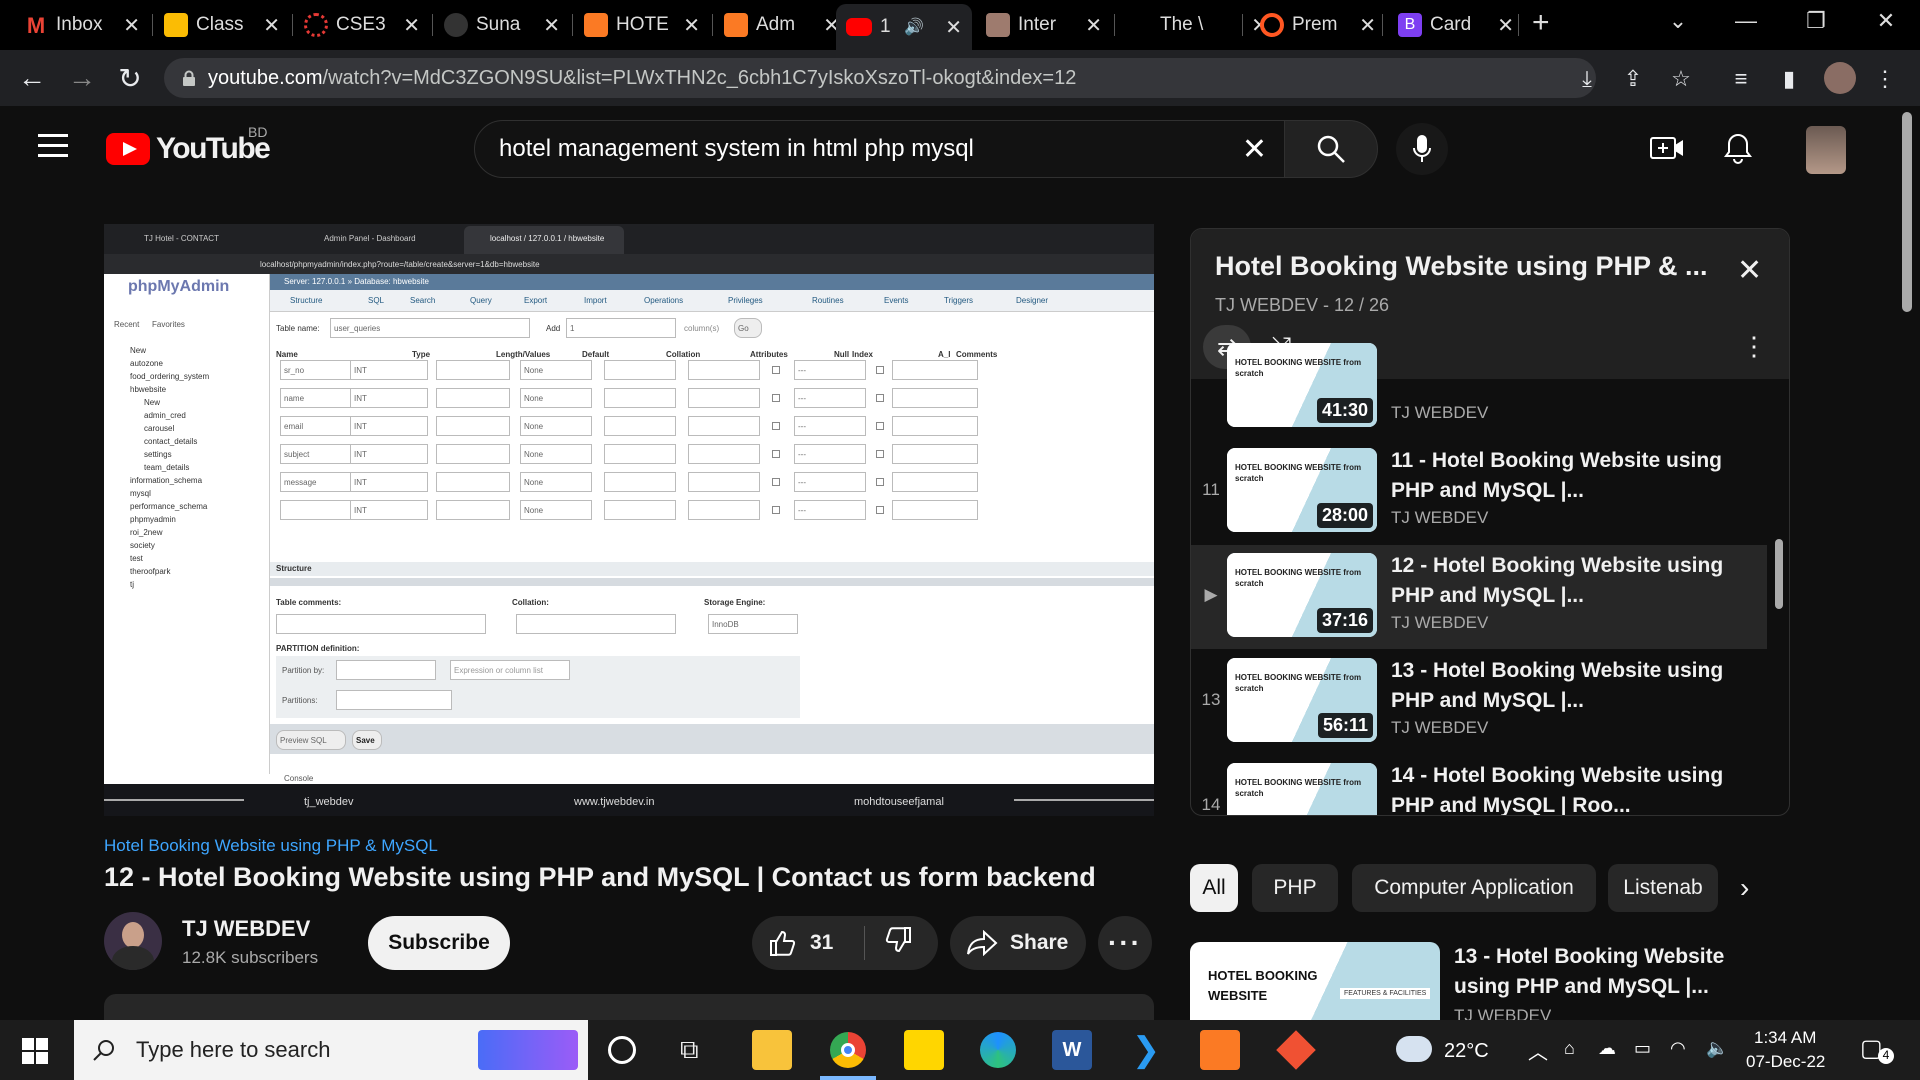 The image size is (1920, 1080). I want to click on recommended-channel: TJ WEBDEV, so click(1502, 1013).